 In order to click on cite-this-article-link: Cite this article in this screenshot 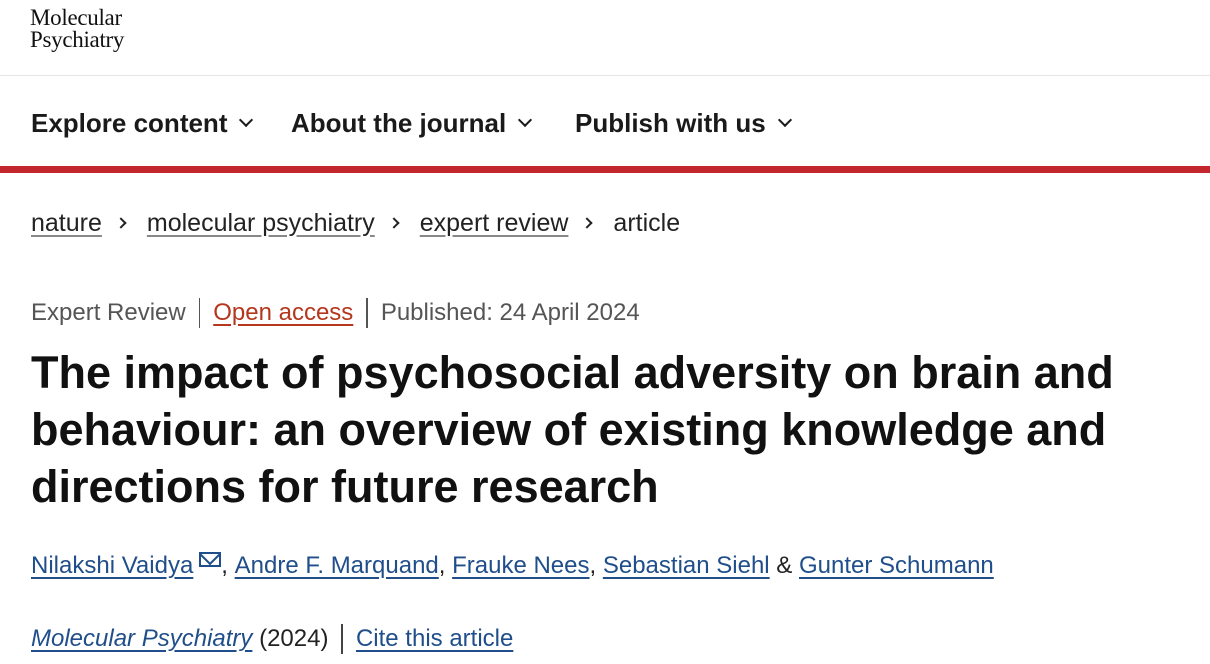, I will do `click(434, 639)`.